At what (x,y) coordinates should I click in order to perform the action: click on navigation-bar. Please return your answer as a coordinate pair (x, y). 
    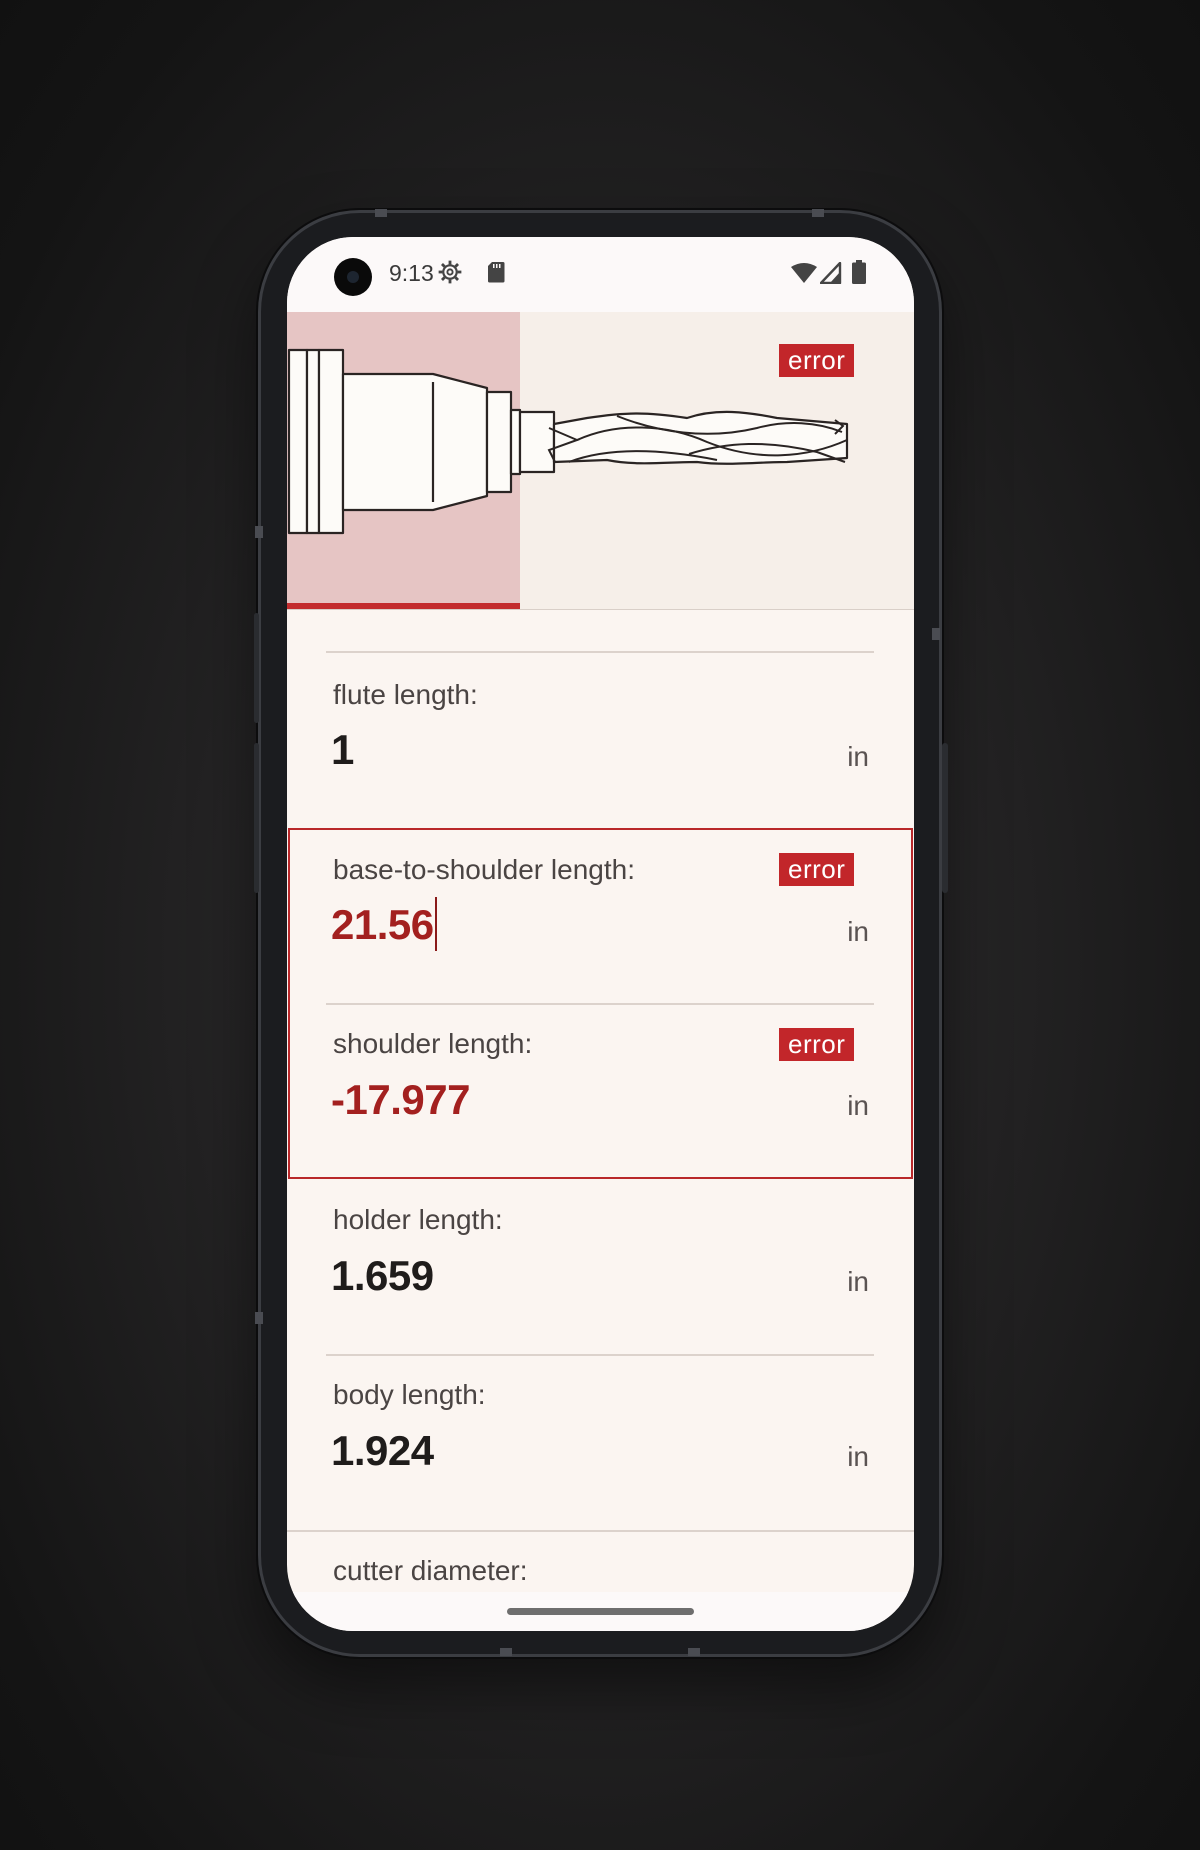
    Looking at the image, I should click on (600, 1611).